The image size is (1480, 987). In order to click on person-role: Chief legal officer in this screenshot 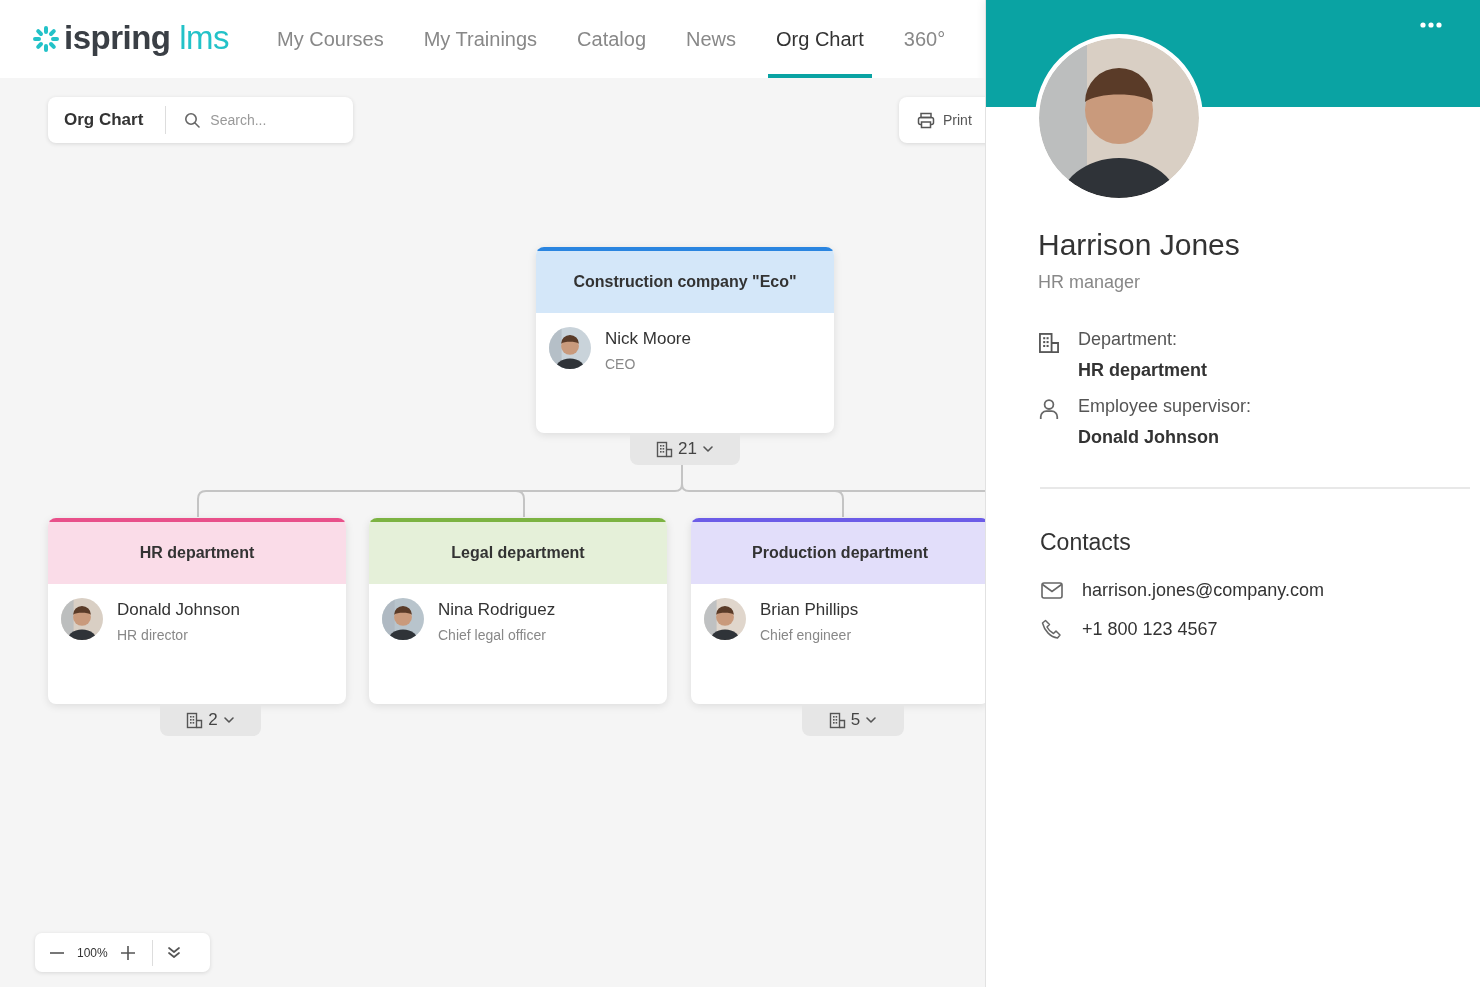, I will do `click(492, 635)`.